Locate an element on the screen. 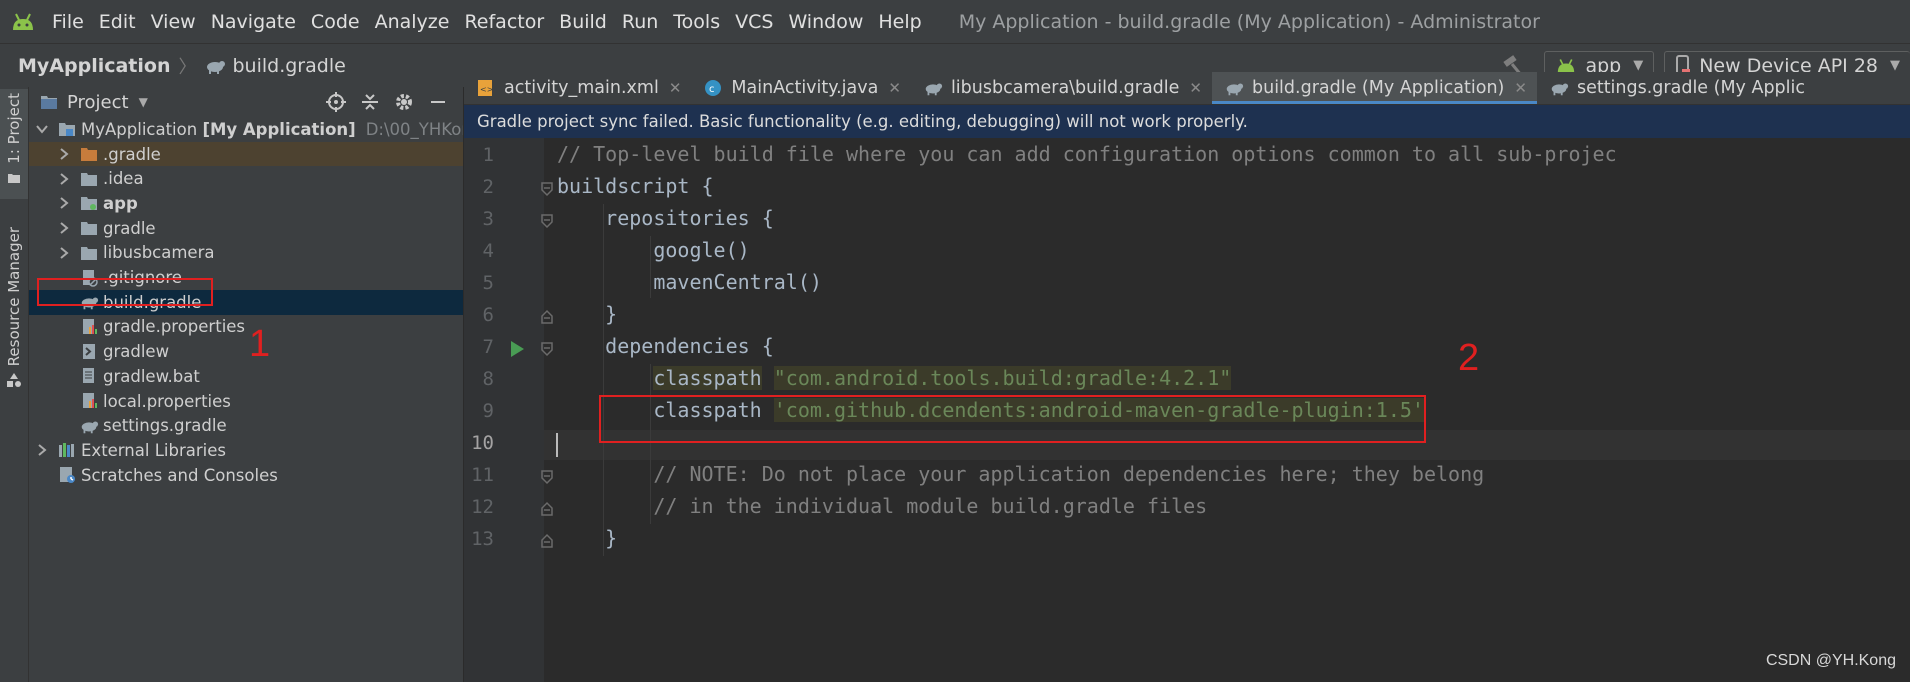 The image size is (1910, 682). minimize-icon is located at coordinates (438, 102).